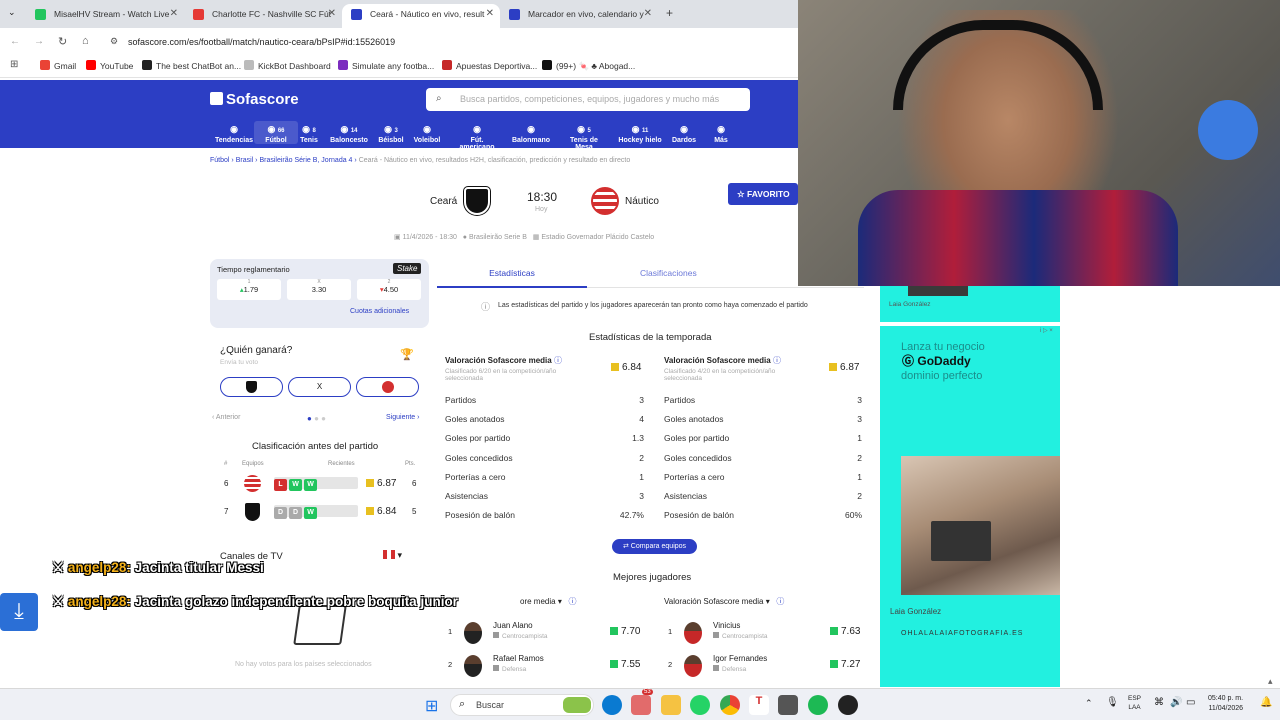 The height and width of the screenshot is (720, 1280). I want to click on tiktok-icon, so click(547, 65).